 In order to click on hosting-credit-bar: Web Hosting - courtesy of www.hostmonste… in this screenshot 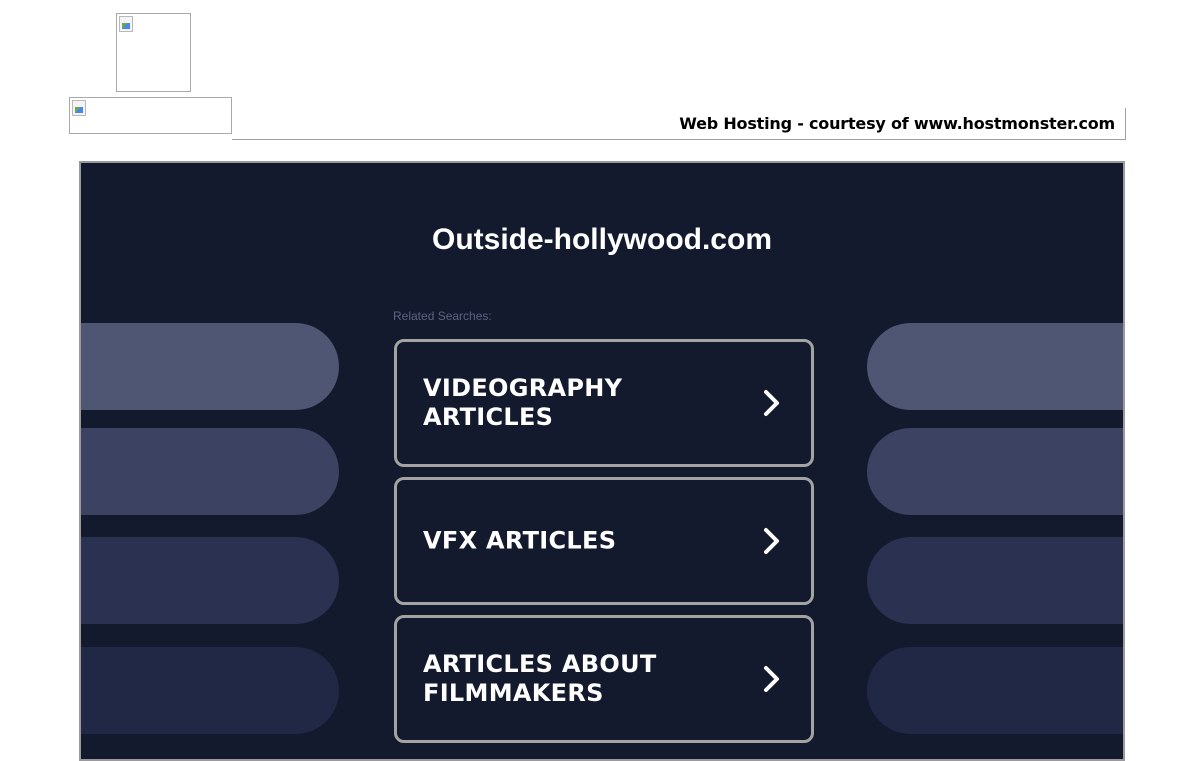, I will do `click(679, 124)`.